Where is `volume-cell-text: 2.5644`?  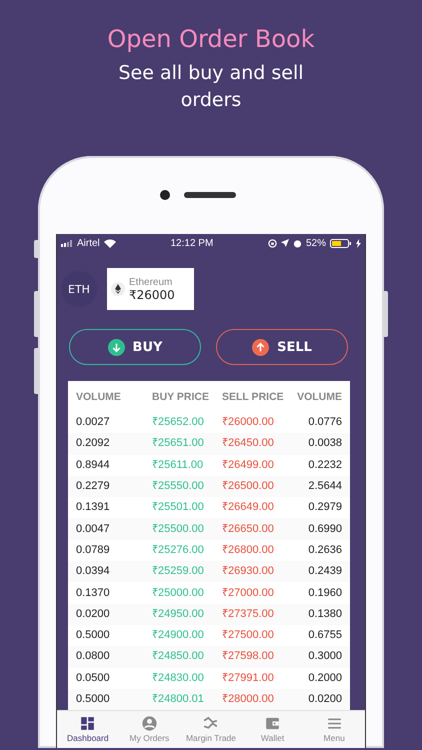 volume-cell-text: 2.5644 is located at coordinates (324, 487).